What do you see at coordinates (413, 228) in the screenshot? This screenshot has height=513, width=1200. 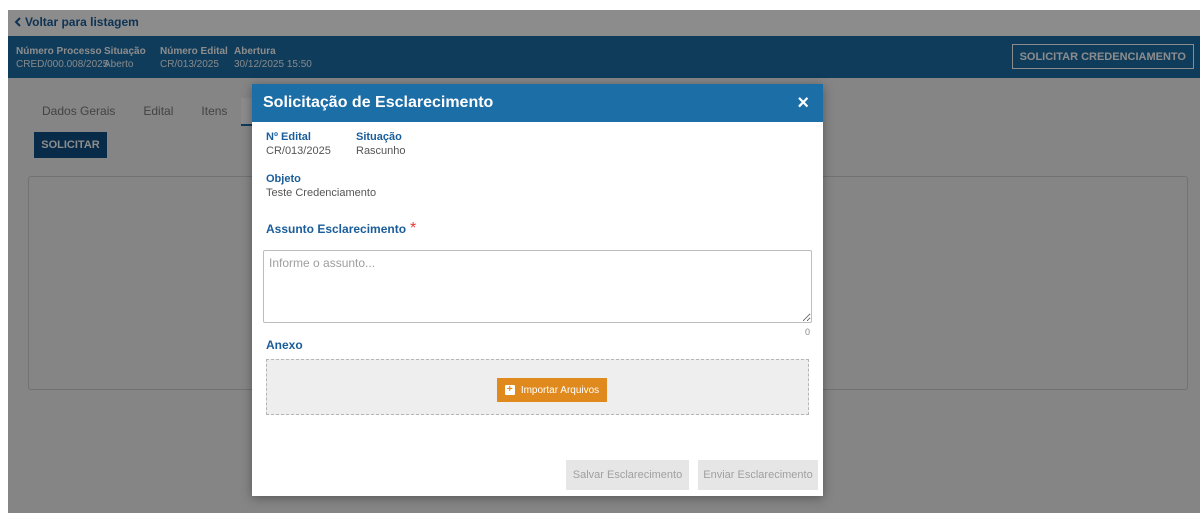 I see `required-mark: *` at bounding box center [413, 228].